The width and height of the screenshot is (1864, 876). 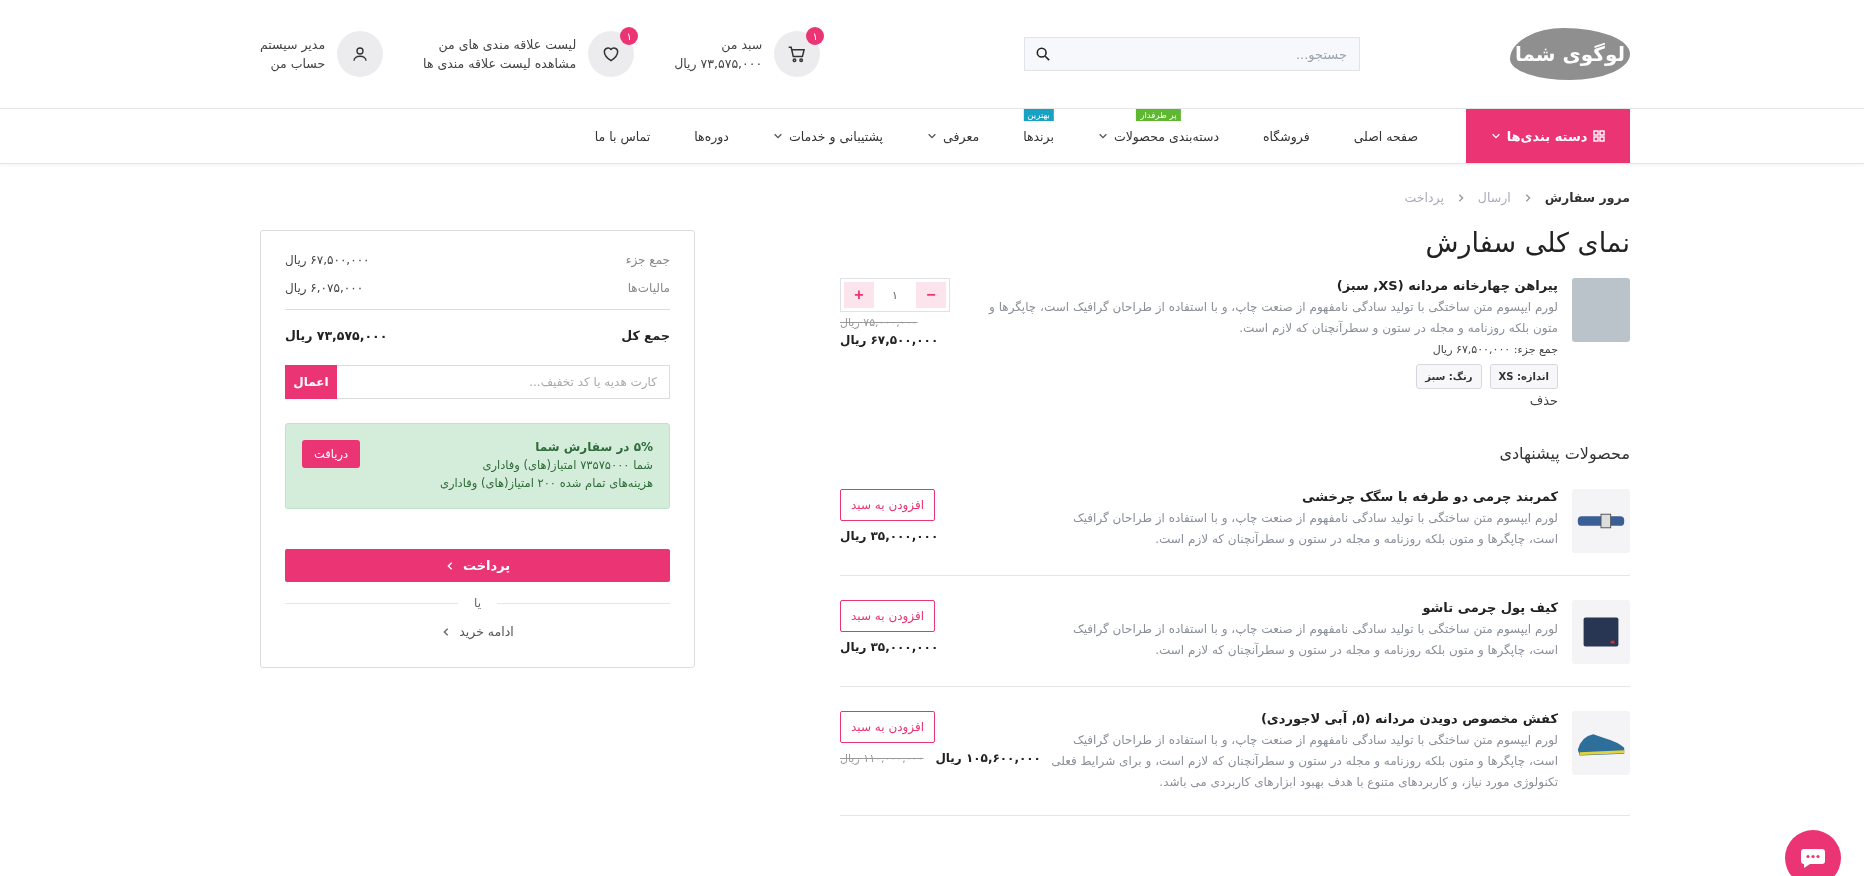 I want to click on nav-link: فروشگاه, so click(x=1286, y=136).